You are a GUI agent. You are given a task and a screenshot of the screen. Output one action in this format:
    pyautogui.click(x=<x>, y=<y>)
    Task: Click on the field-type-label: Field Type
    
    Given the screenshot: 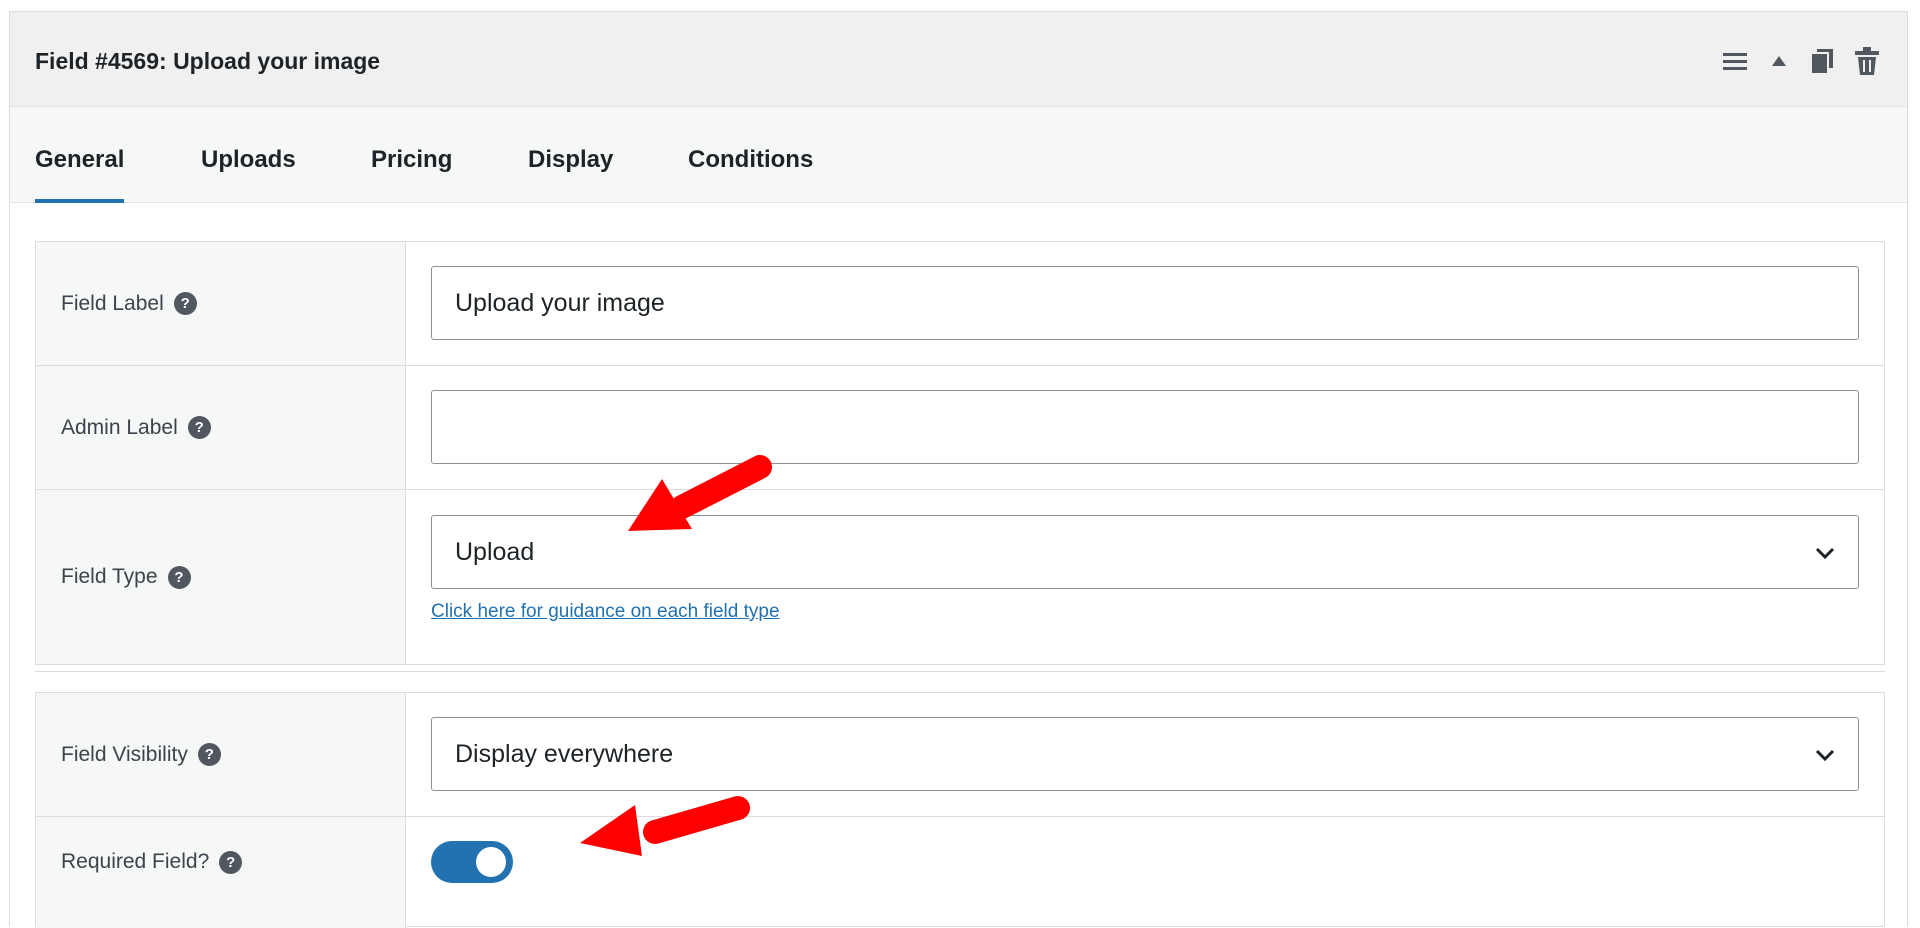 What is the action you would take?
    pyautogui.click(x=109, y=576)
    